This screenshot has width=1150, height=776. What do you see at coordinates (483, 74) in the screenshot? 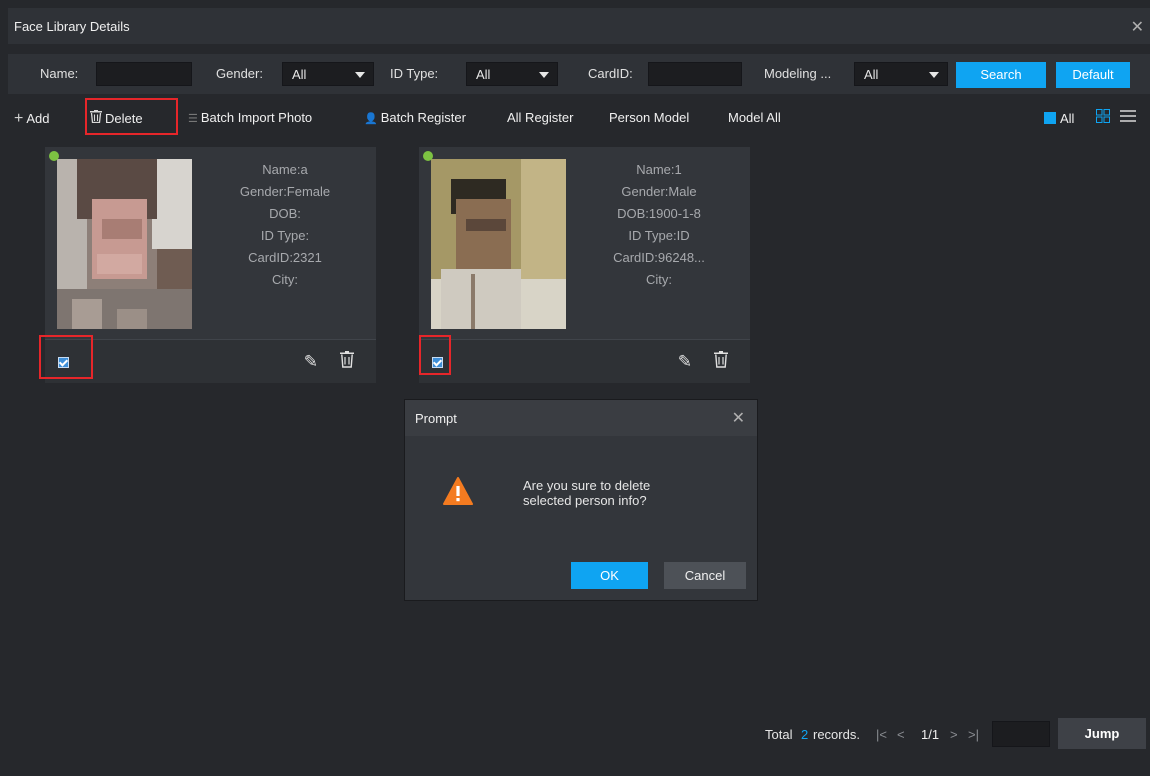
I see `idtype-select-value: All` at bounding box center [483, 74].